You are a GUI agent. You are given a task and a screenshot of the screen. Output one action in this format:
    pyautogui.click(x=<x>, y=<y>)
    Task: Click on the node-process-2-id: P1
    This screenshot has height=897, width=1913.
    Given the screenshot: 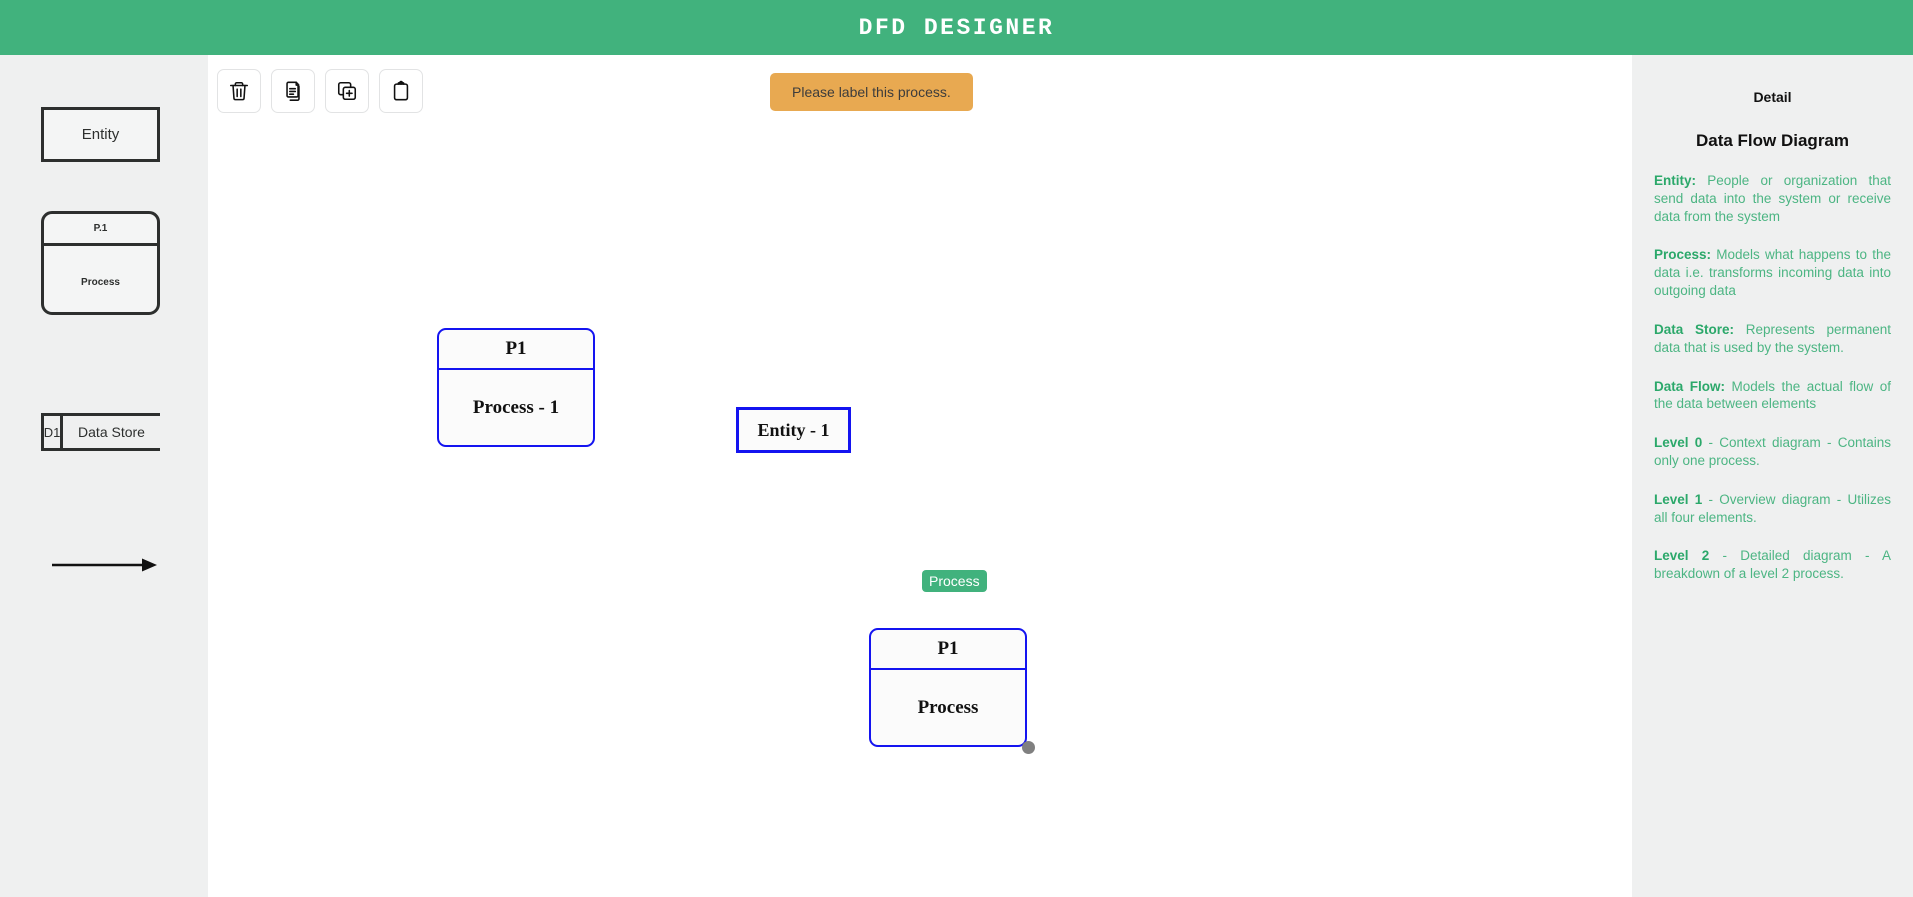 What is the action you would take?
    pyautogui.click(x=948, y=650)
    